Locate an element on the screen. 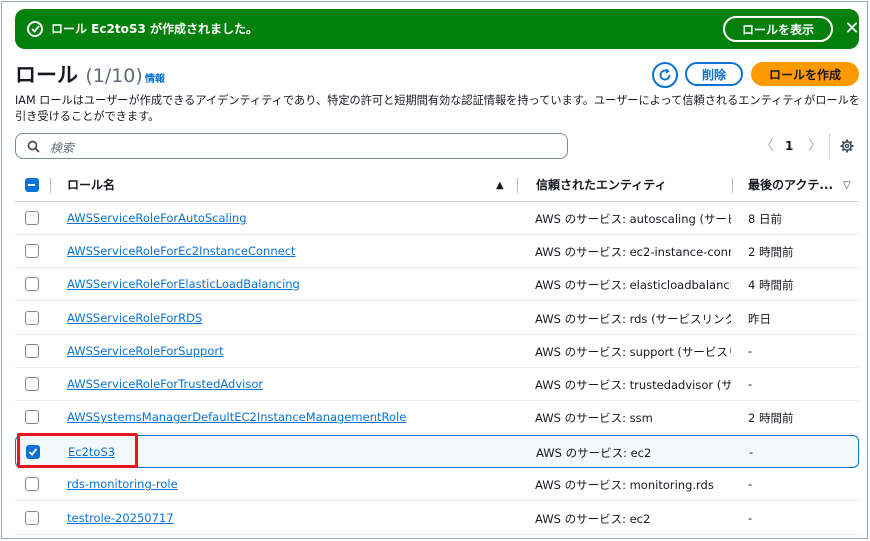 Image resolution: width=870 pixels, height=541 pixels. delete-button: 削除 is located at coordinates (714, 74).